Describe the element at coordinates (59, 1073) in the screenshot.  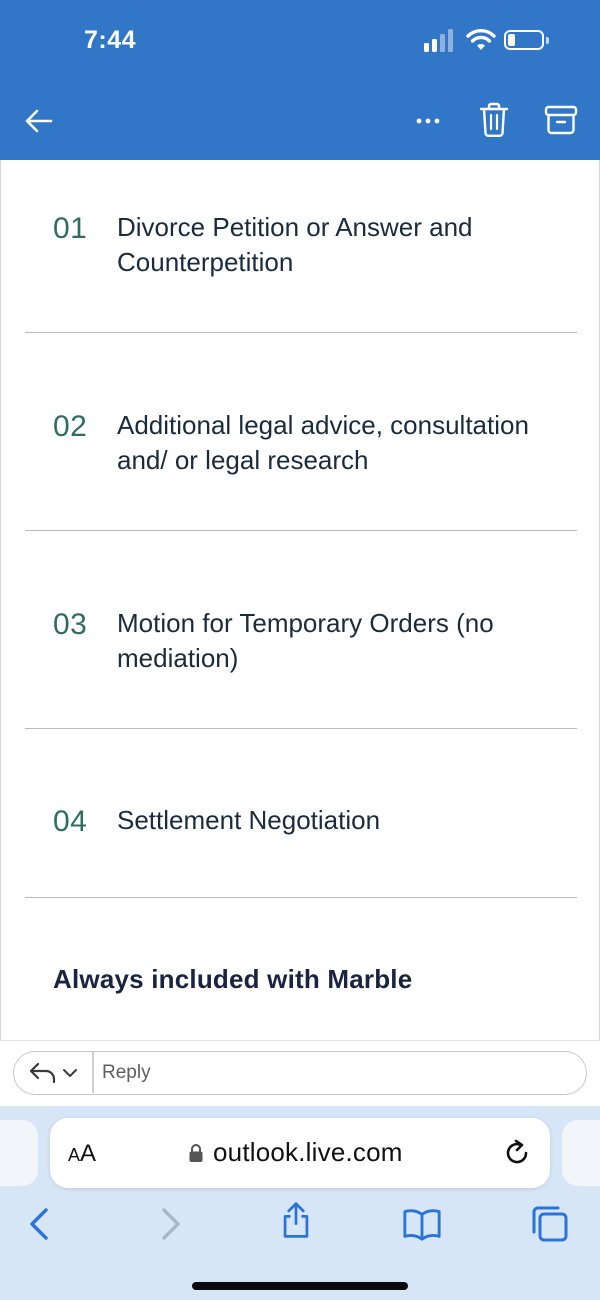
I see `reply-options-icon` at that location.